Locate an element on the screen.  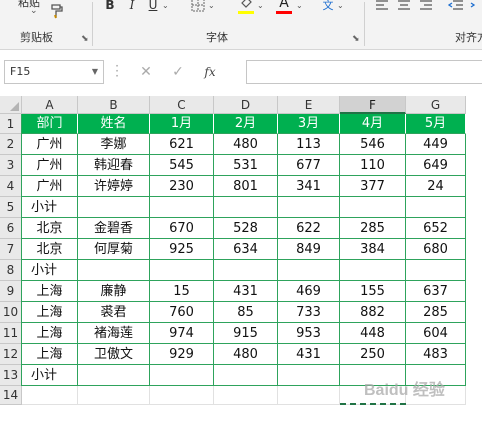
underline-dropdown-icon: ⌄ is located at coordinates (165, 5).